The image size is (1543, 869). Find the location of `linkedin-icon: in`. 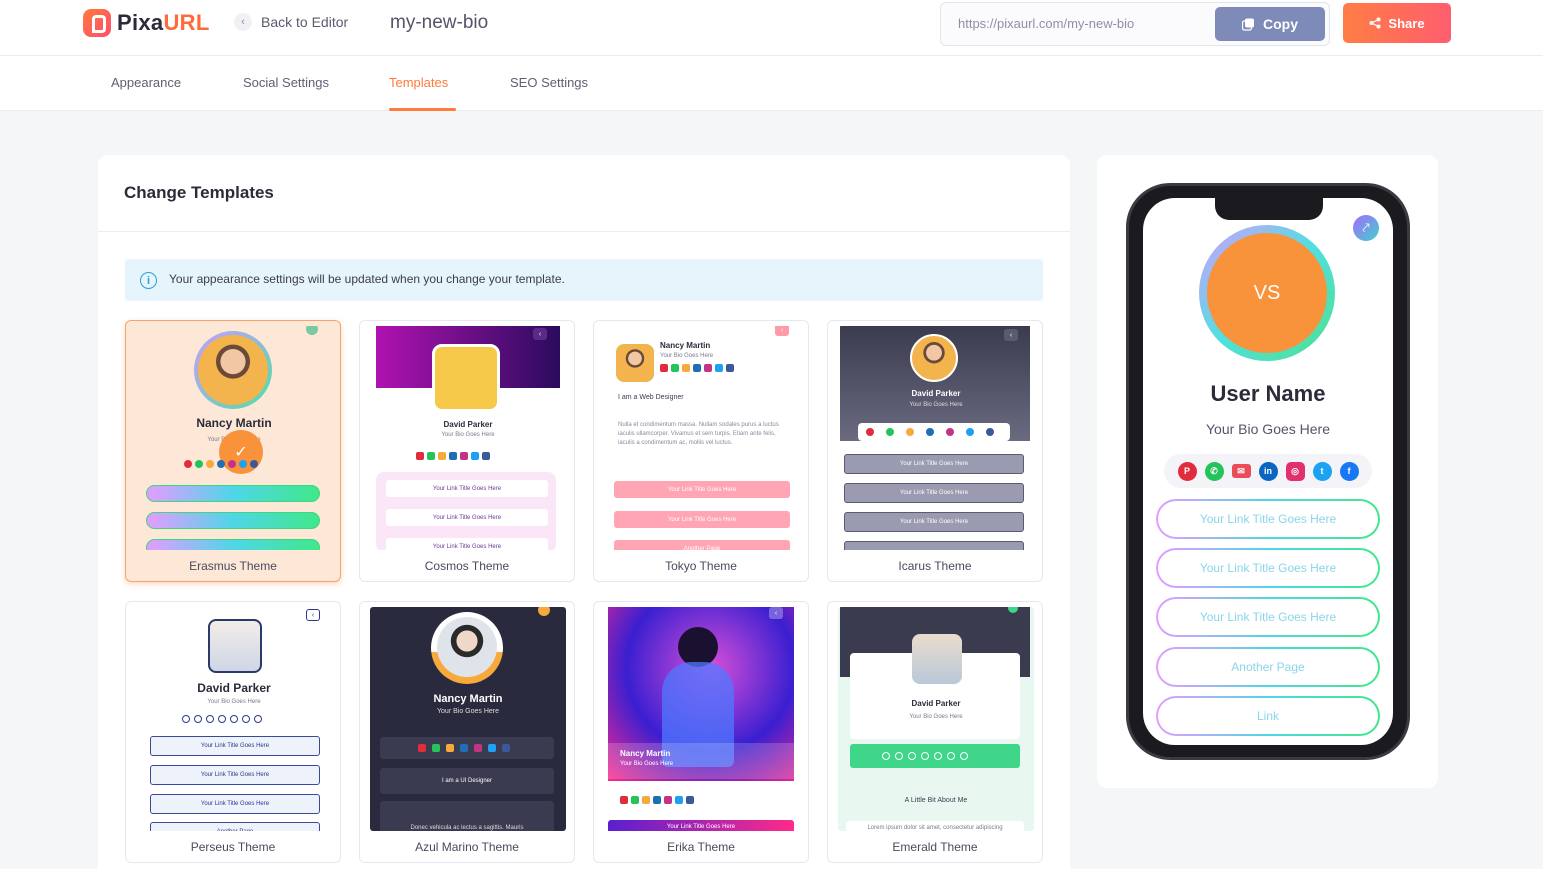

linkedin-icon: in is located at coordinates (1268, 471).